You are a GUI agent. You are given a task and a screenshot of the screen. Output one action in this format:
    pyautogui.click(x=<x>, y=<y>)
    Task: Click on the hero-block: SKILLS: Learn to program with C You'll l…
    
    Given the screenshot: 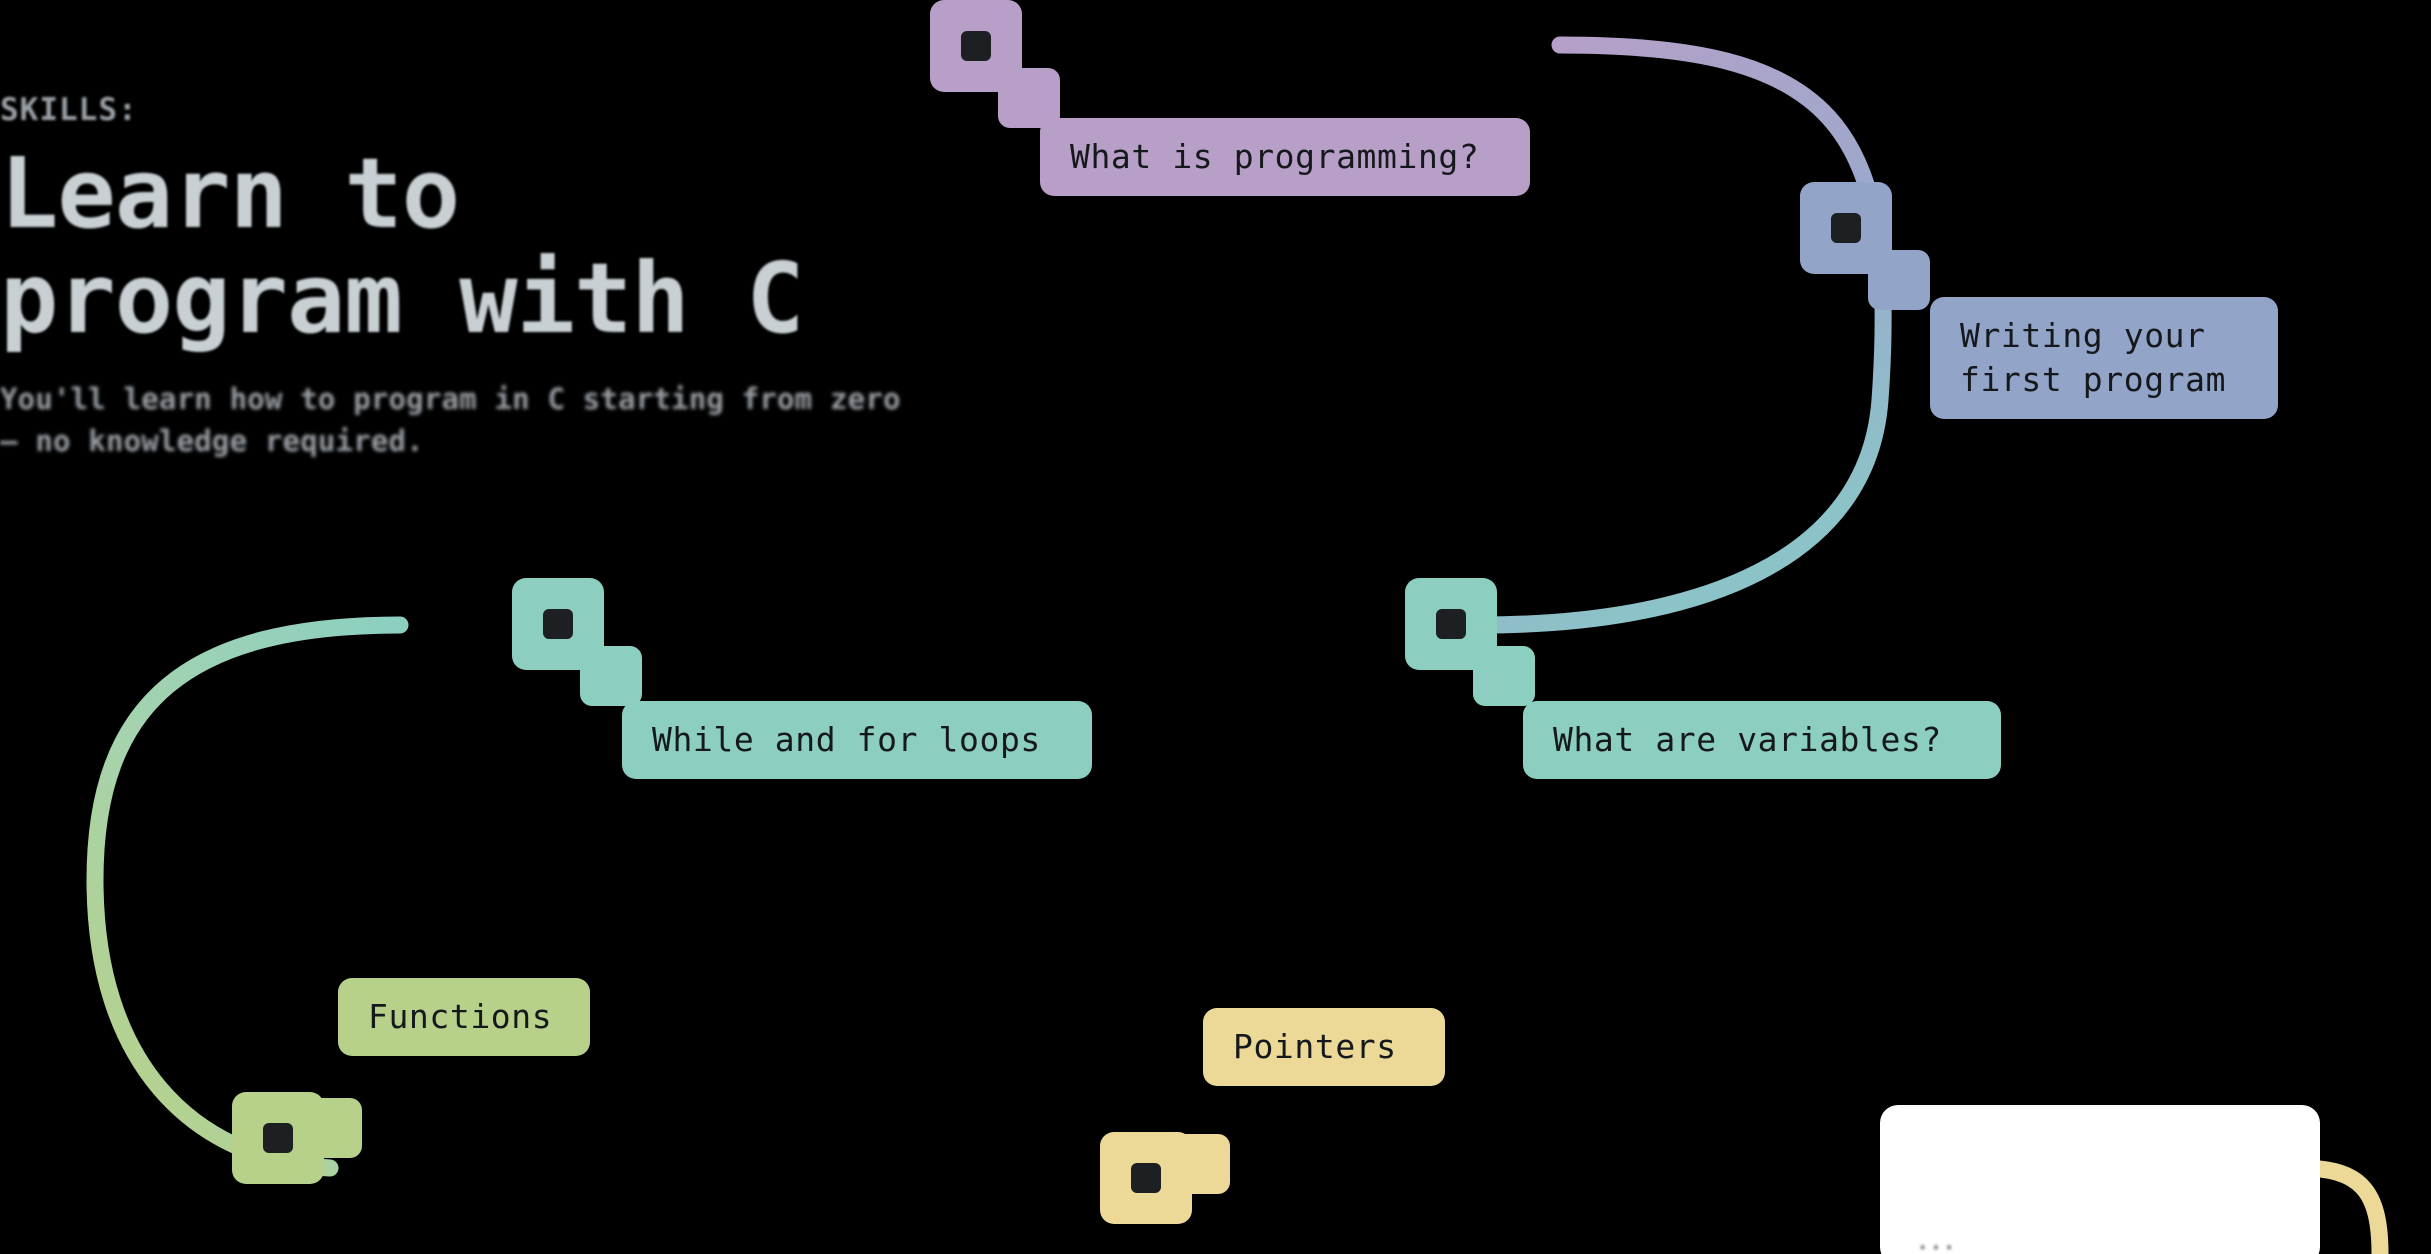 What is the action you would take?
    pyautogui.click(x=450, y=277)
    